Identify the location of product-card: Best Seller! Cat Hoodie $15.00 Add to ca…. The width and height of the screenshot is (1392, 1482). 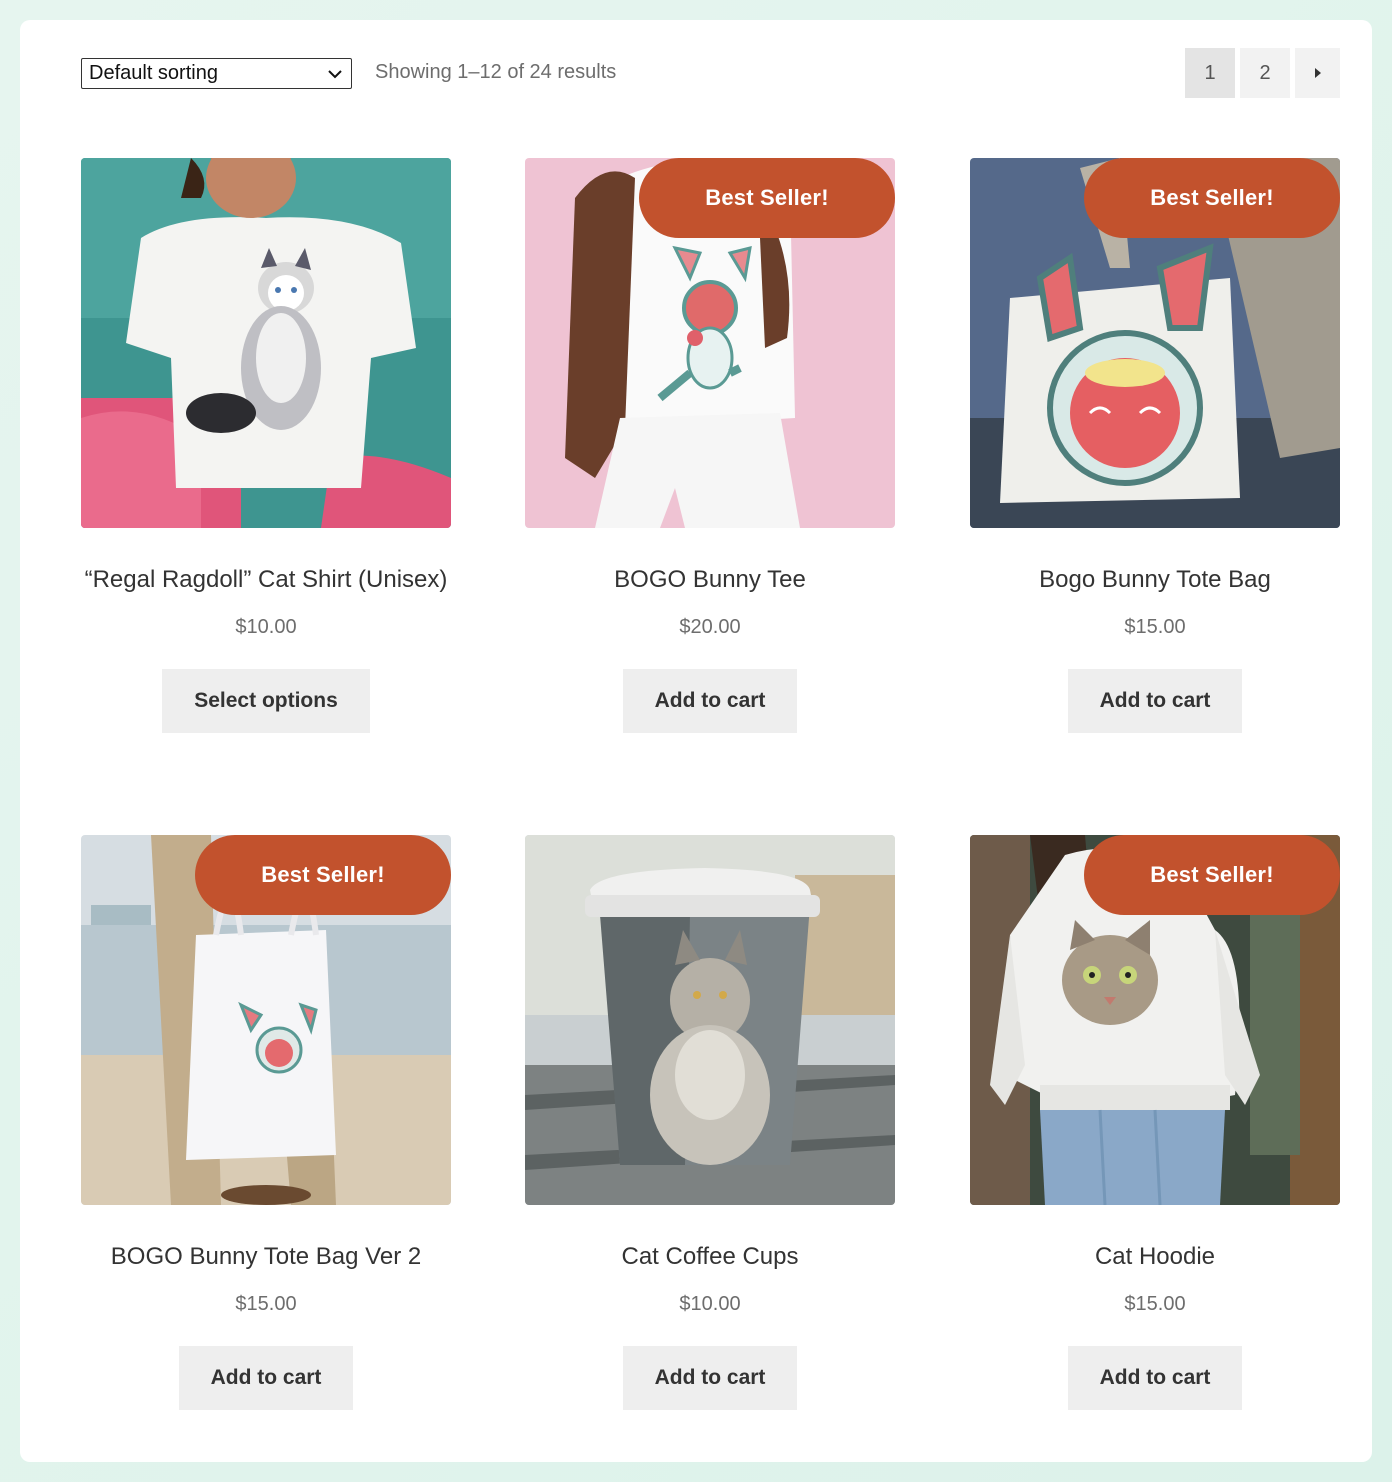
(1155, 1122).